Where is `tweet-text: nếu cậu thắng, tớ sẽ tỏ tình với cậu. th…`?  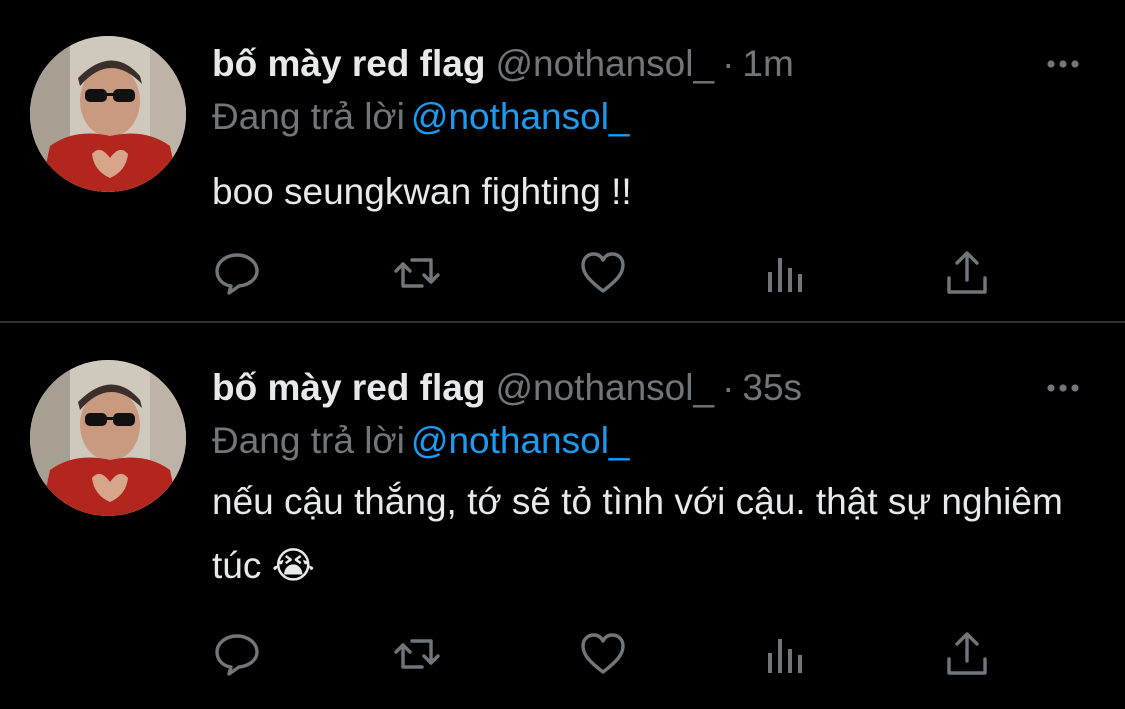
tweet-text: nếu cậu thắng, tớ sẽ tỏ tình với cậu. th… is located at coordinates (637, 533).